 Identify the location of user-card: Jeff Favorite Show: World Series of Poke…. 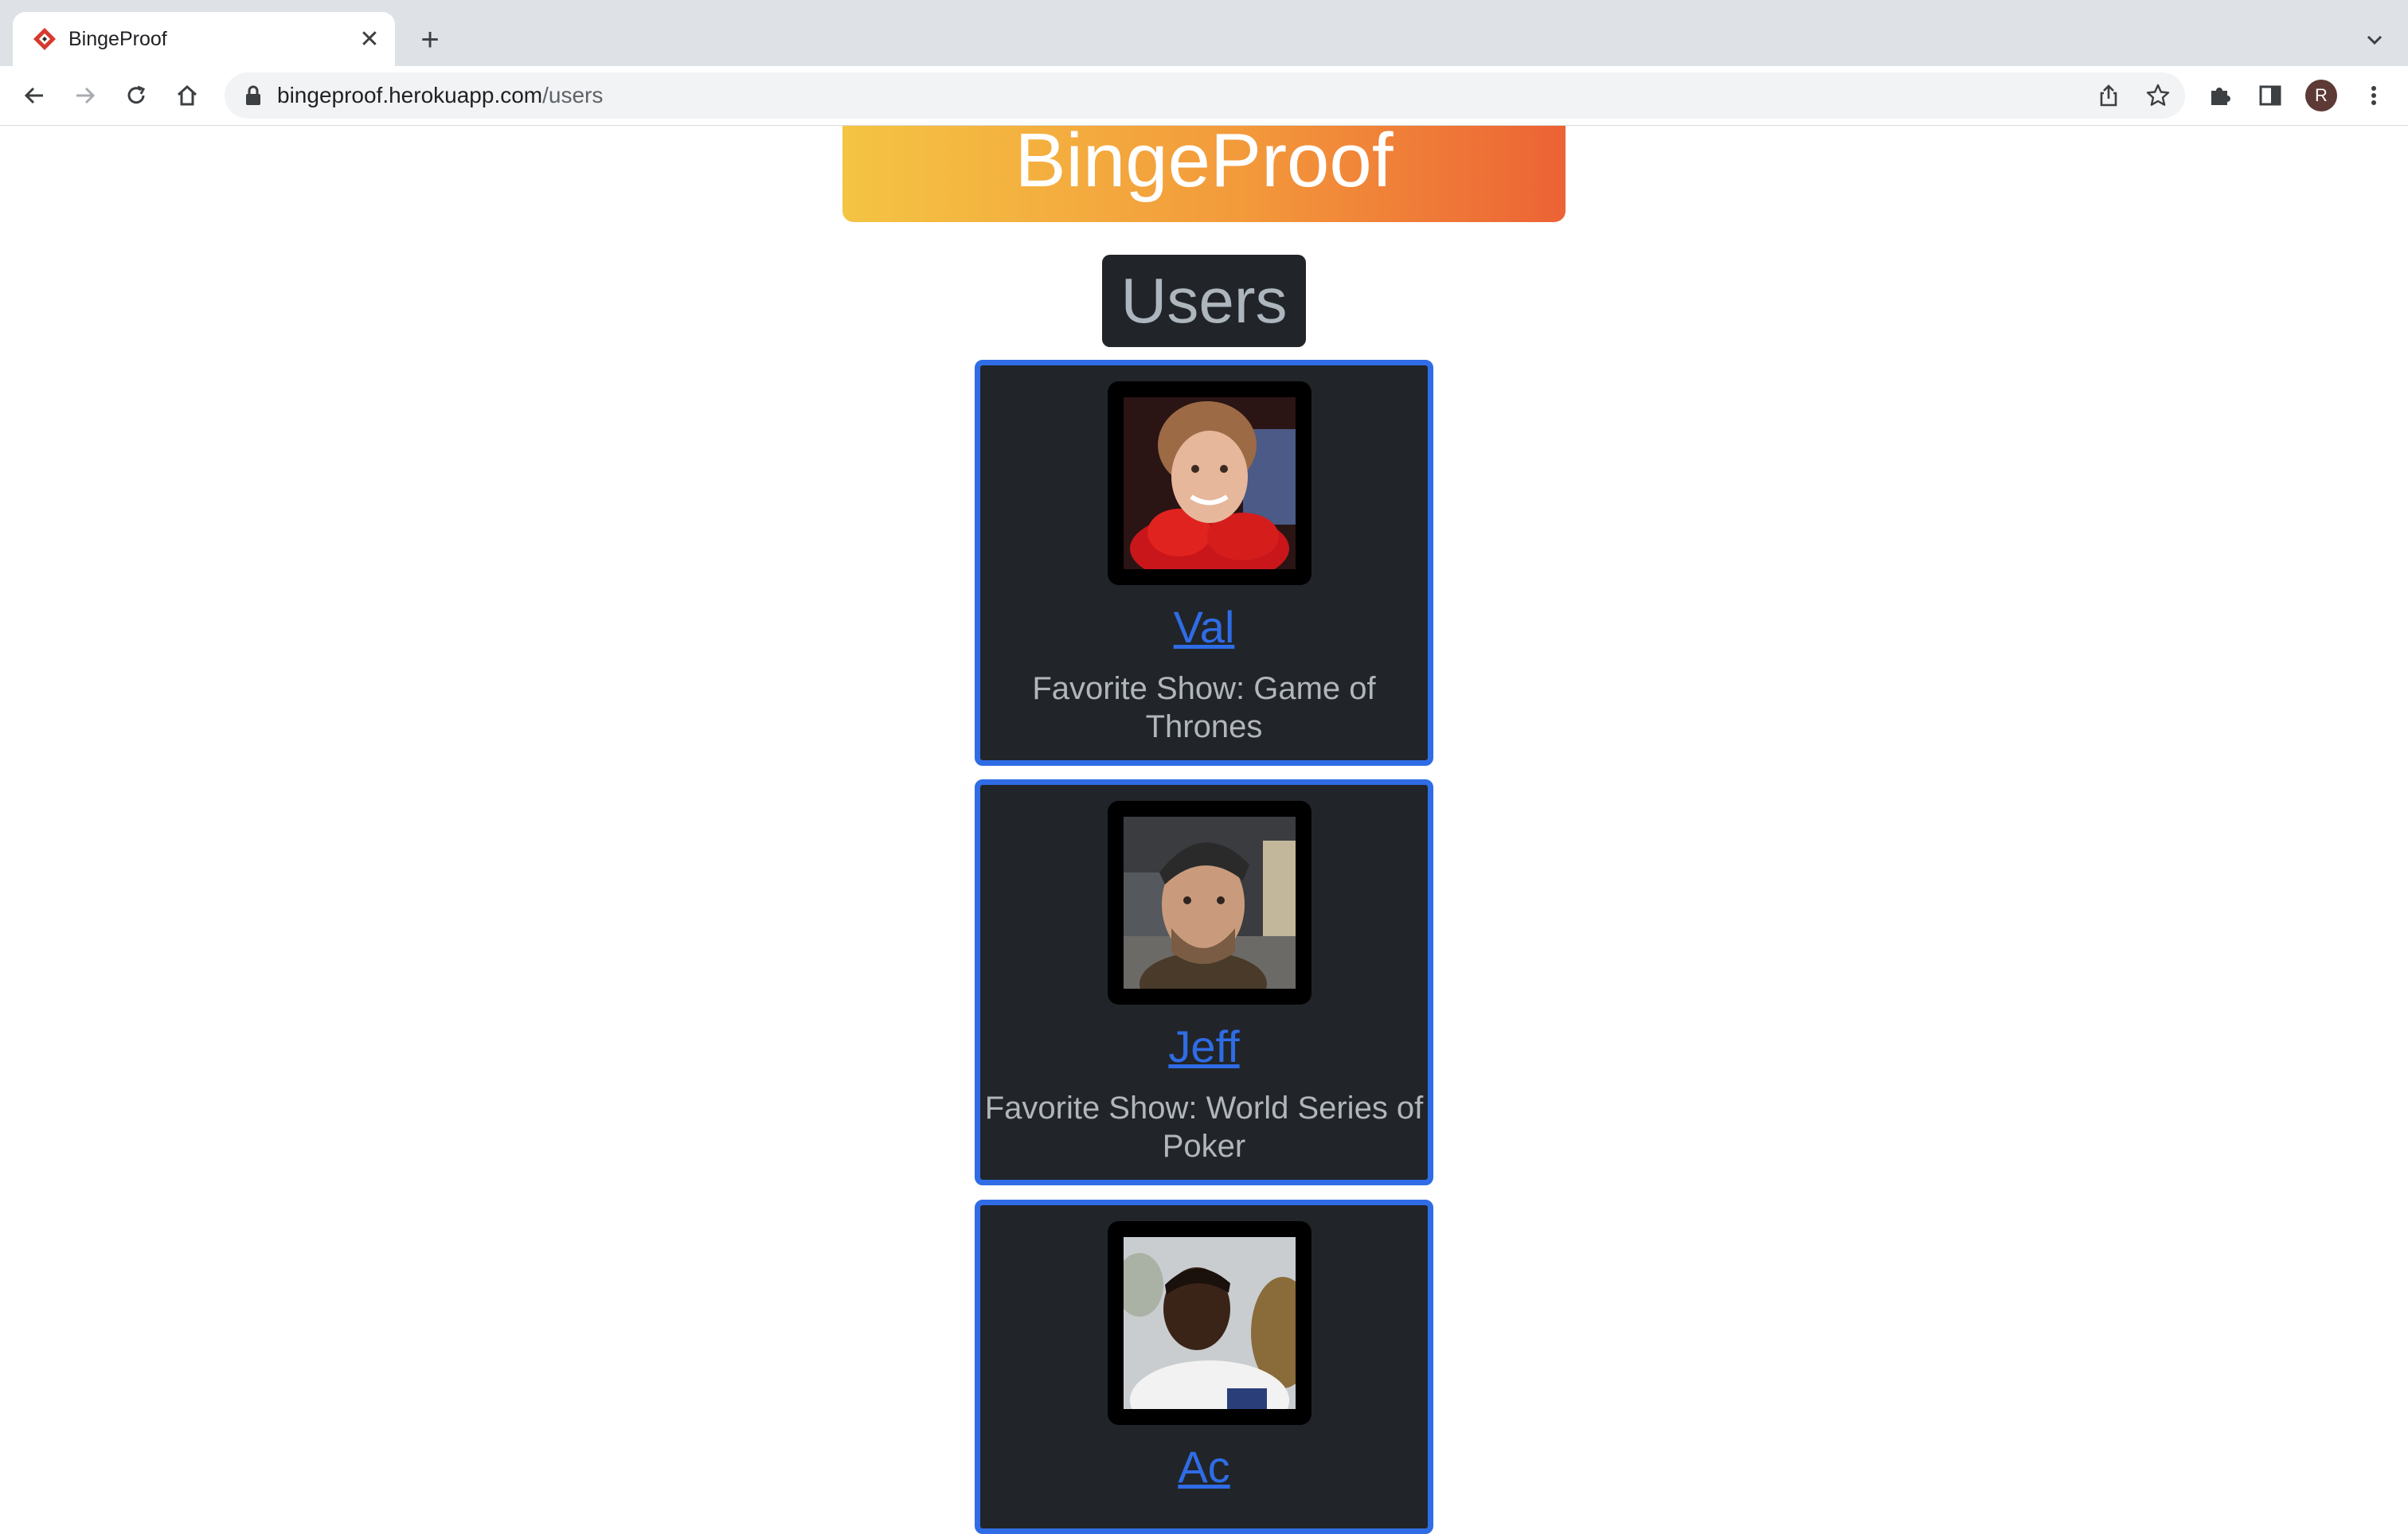
(1204, 982).